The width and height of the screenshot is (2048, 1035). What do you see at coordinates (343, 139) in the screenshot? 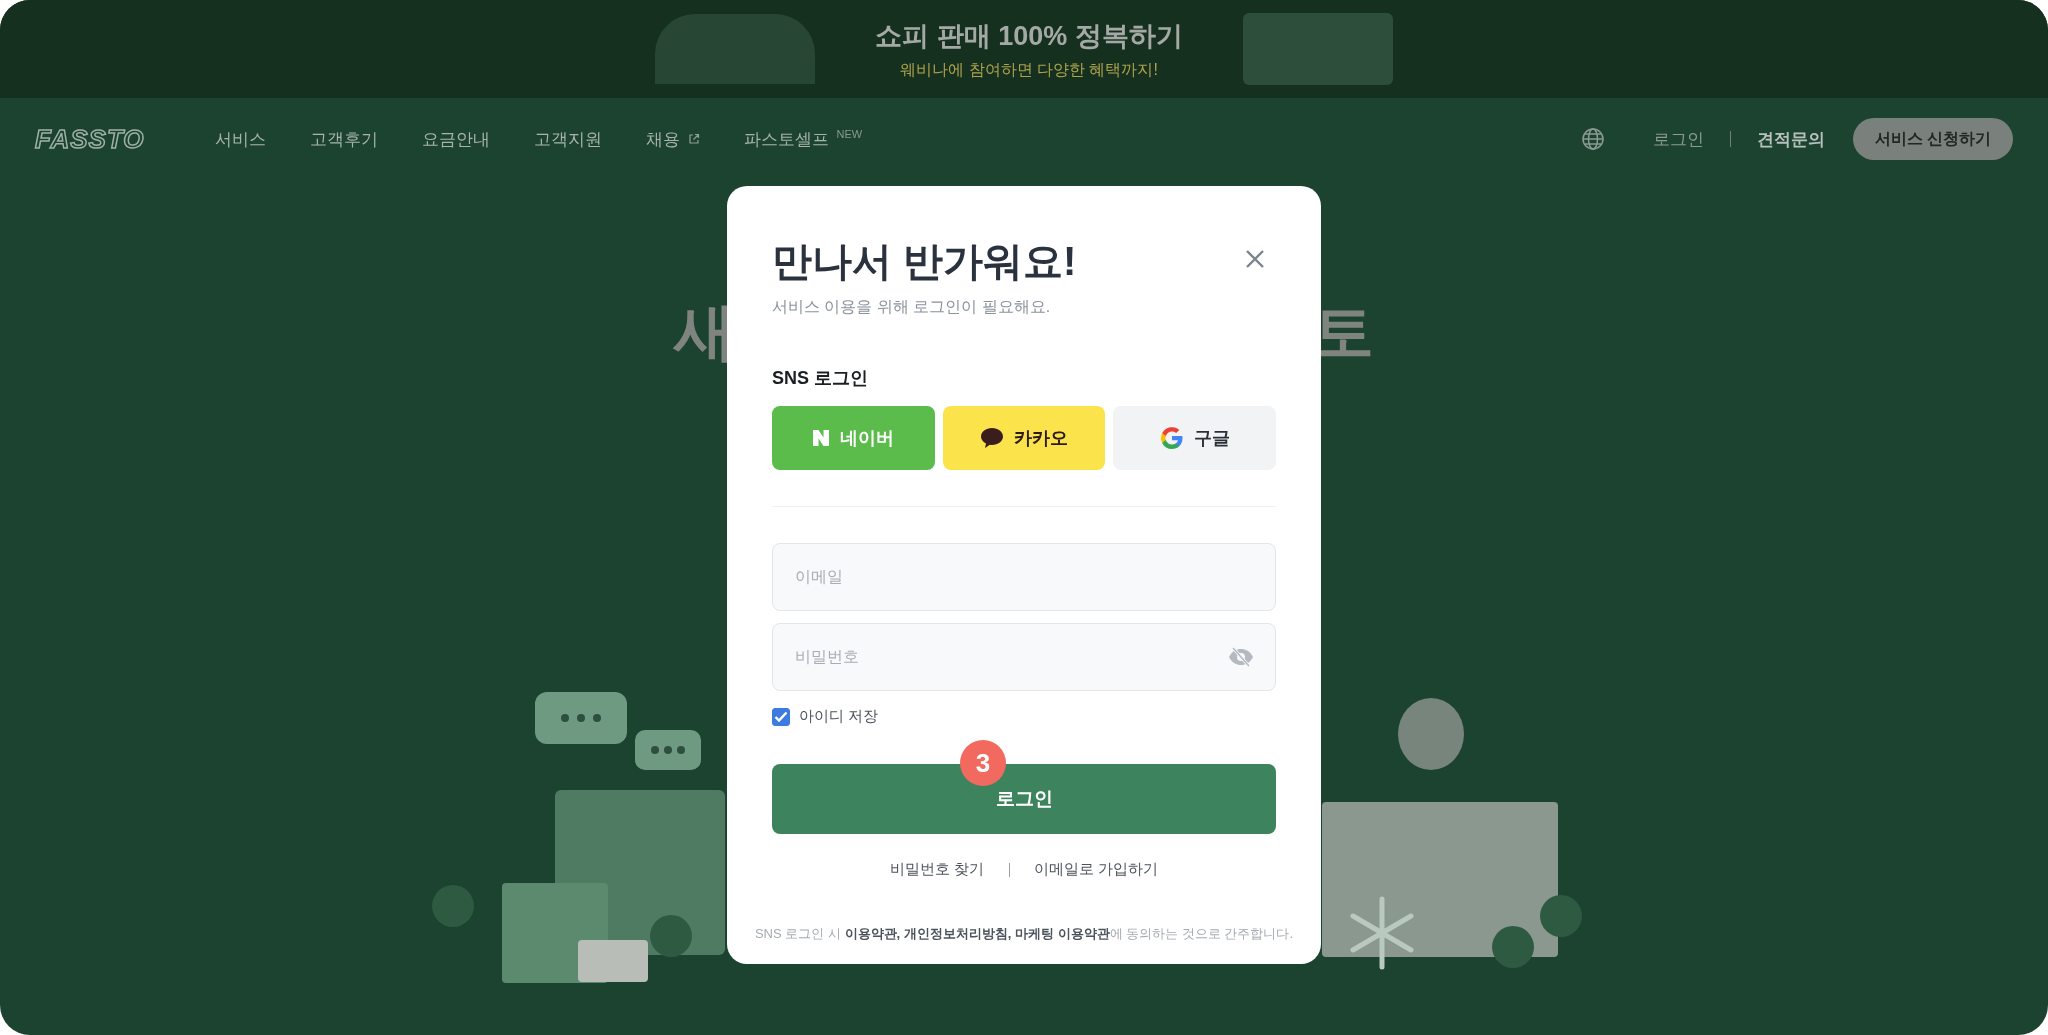
I see `nav-link: 고객후기` at bounding box center [343, 139].